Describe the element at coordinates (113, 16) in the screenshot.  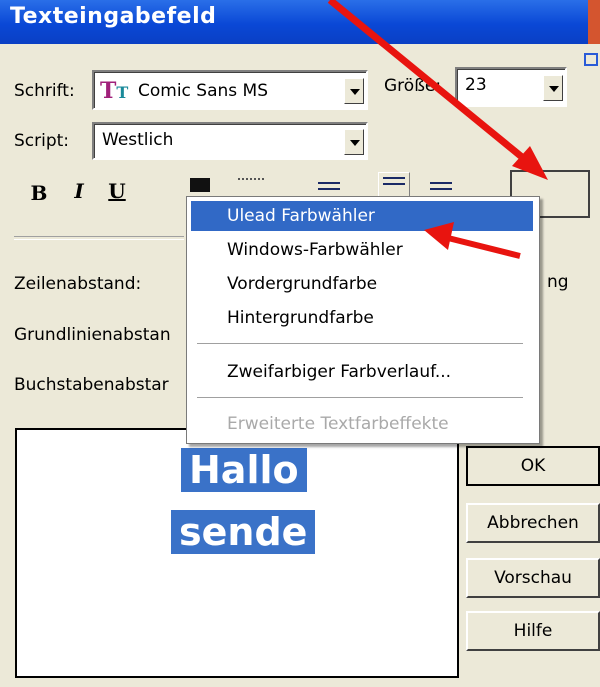
I see `window-title: Texteingabefeld` at that location.